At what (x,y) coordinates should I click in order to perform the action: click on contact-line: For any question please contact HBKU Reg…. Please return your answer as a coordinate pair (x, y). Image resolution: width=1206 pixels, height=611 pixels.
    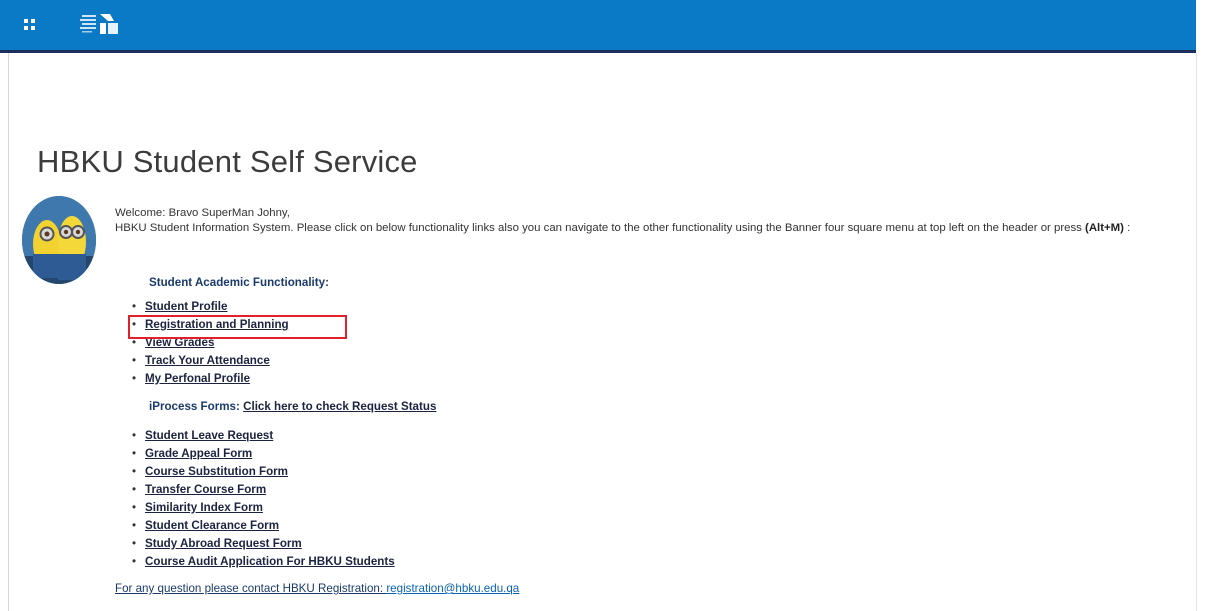
    Looking at the image, I should click on (317, 589).